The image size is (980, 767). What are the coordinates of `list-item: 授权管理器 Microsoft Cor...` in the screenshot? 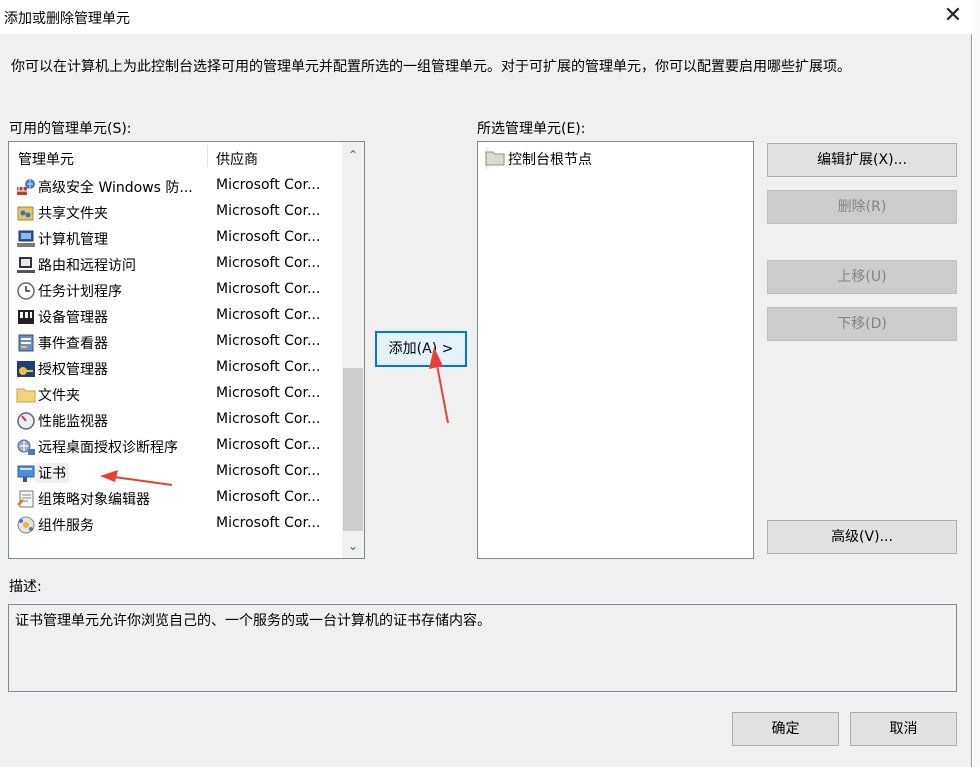 It's located at (175, 369).